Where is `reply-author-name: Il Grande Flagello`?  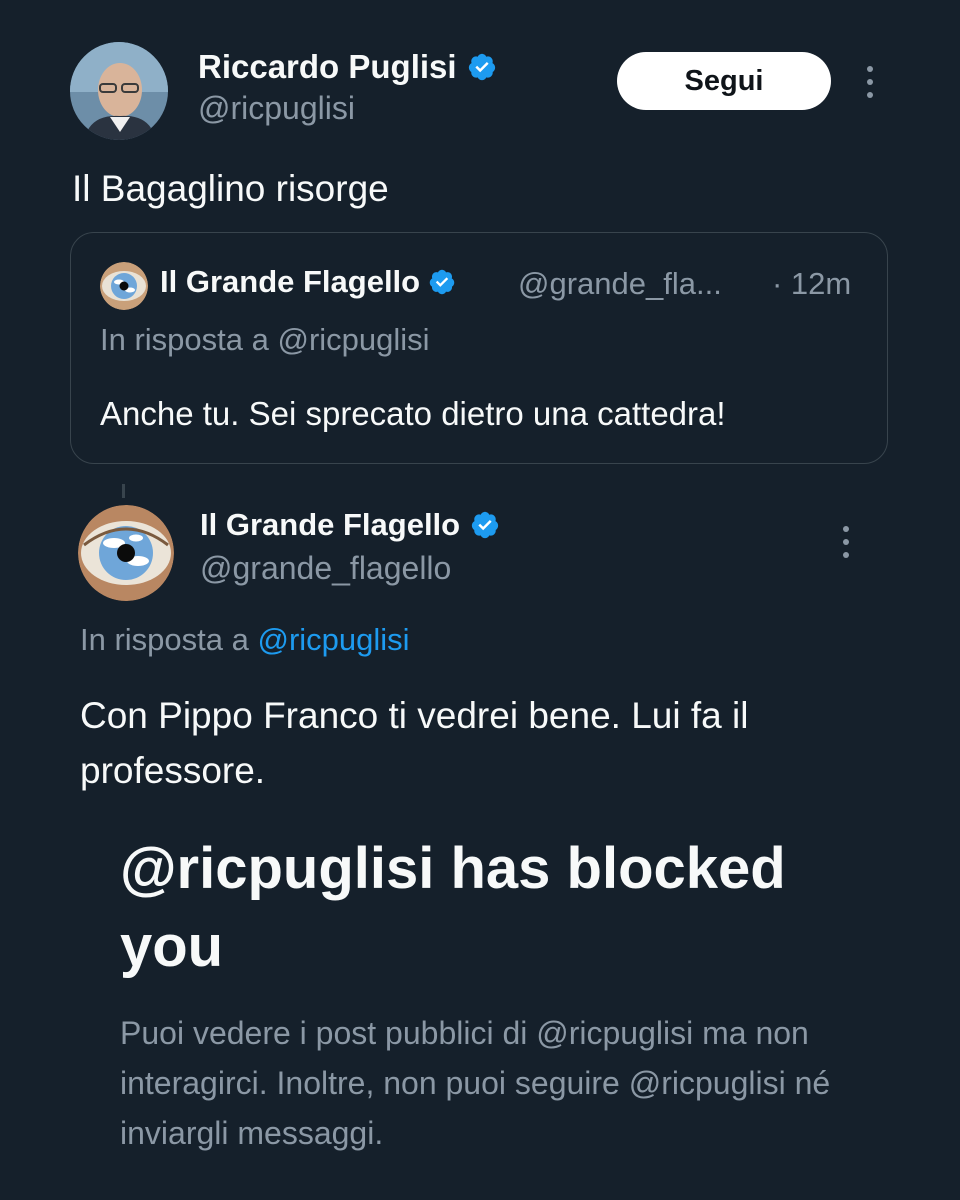 reply-author-name: Il Grande Flagello is located at coordinates (350, 525).